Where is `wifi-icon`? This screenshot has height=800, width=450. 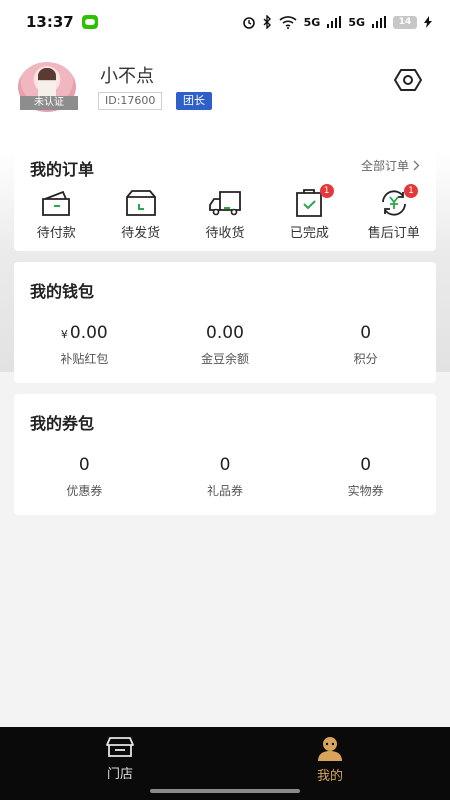
wifi-icon is located at coordinates (288, 22).